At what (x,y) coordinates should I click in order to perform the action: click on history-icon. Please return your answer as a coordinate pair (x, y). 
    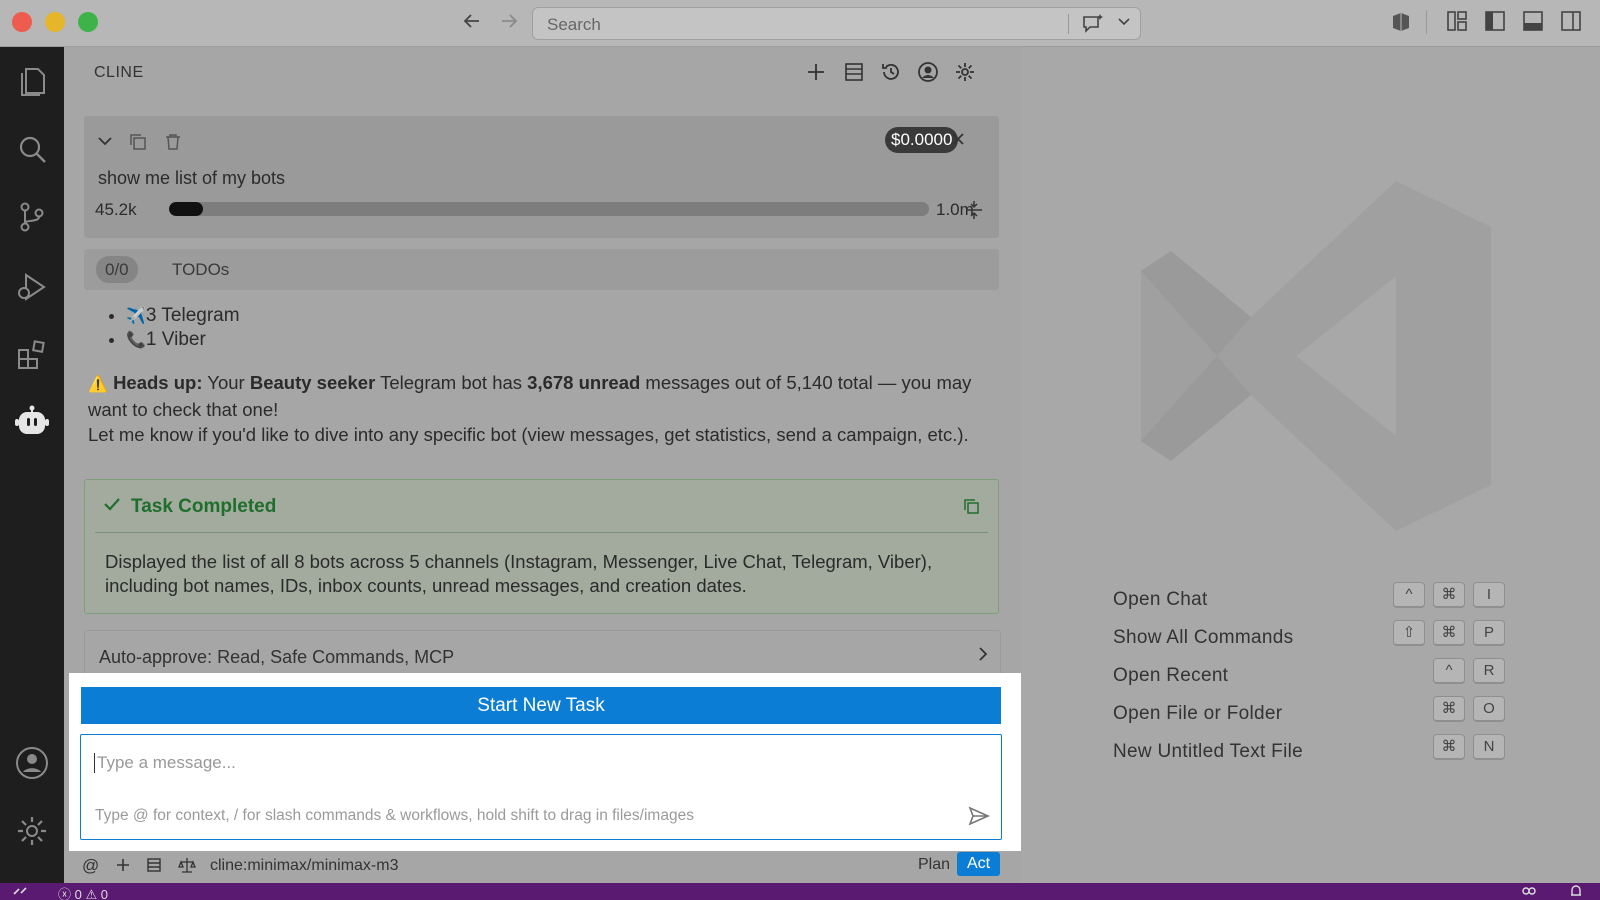
    Looking at the image, I should click on (891, 74).